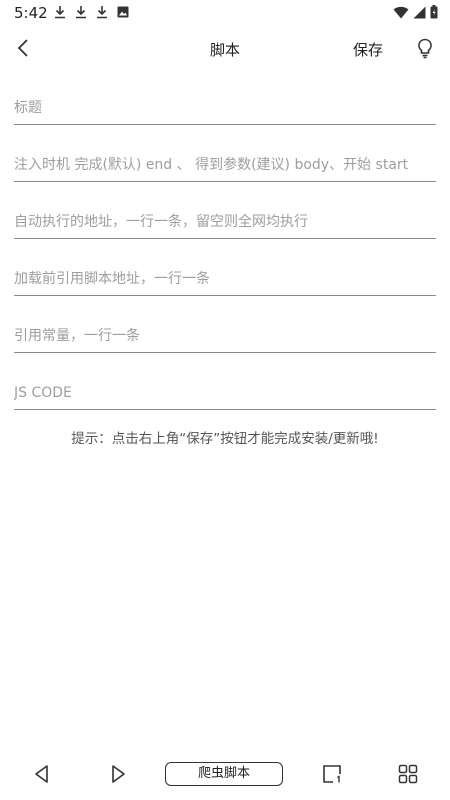  What do you see at coordinates (408, 774) in the screenshot?
I see `grid-icon` at bounding box center [408, 774].